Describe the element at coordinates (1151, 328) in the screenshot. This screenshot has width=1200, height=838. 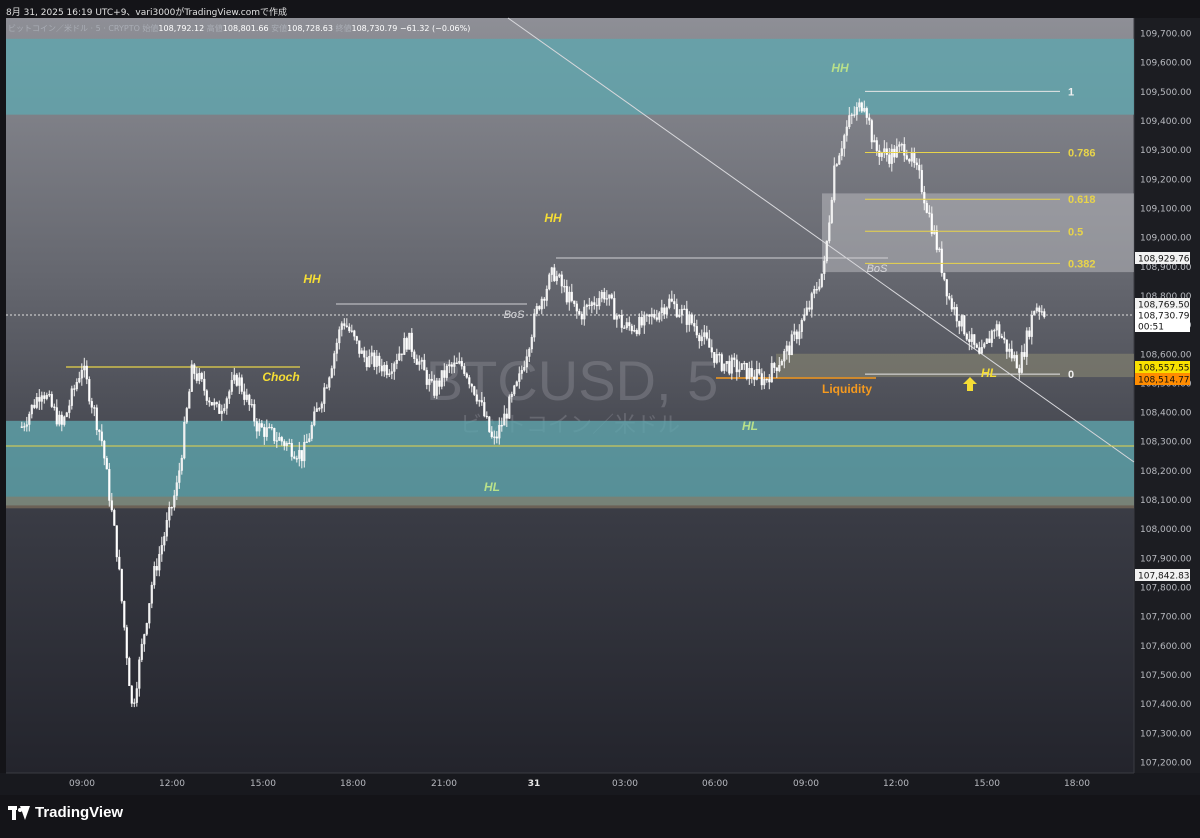
I see `svg-text: 00:51` at that location.